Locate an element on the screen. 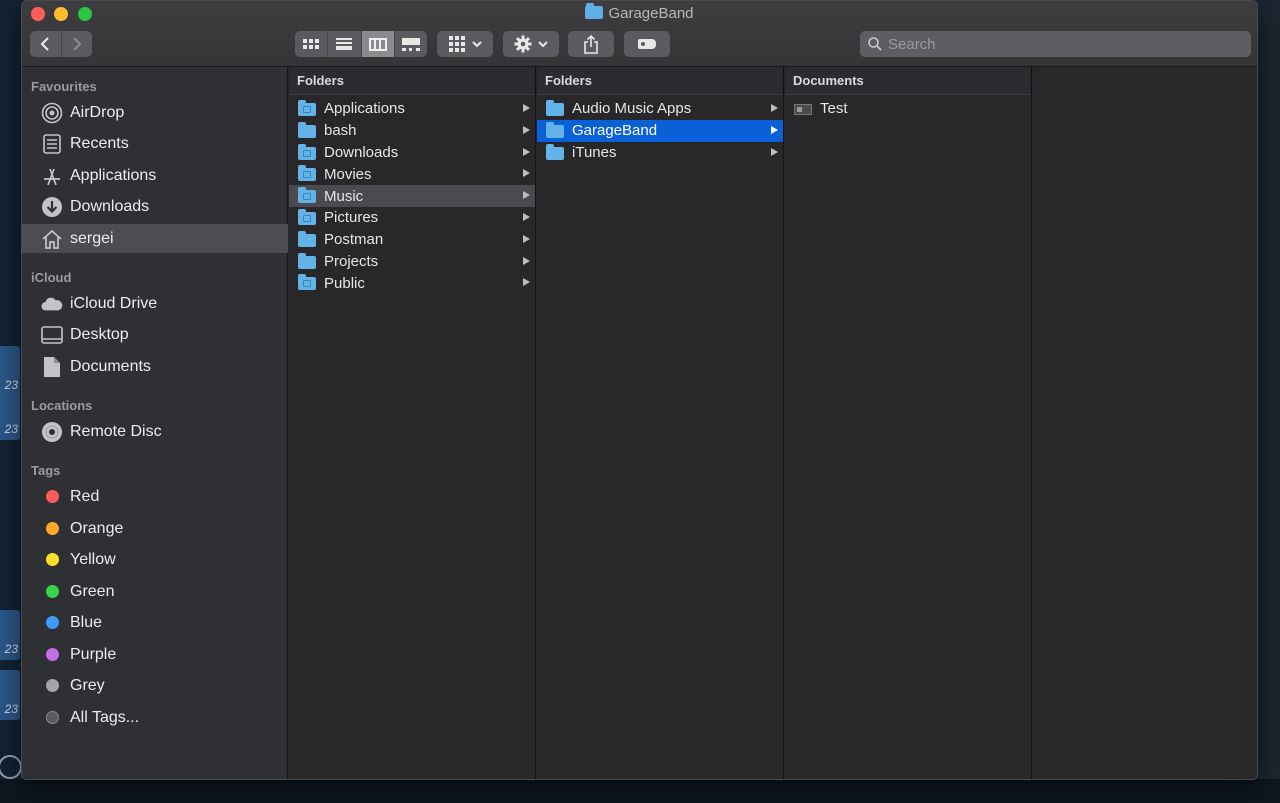 The width and height of the screenshot is (1280, 803). list-view-button is located at coordinates (345, 44).